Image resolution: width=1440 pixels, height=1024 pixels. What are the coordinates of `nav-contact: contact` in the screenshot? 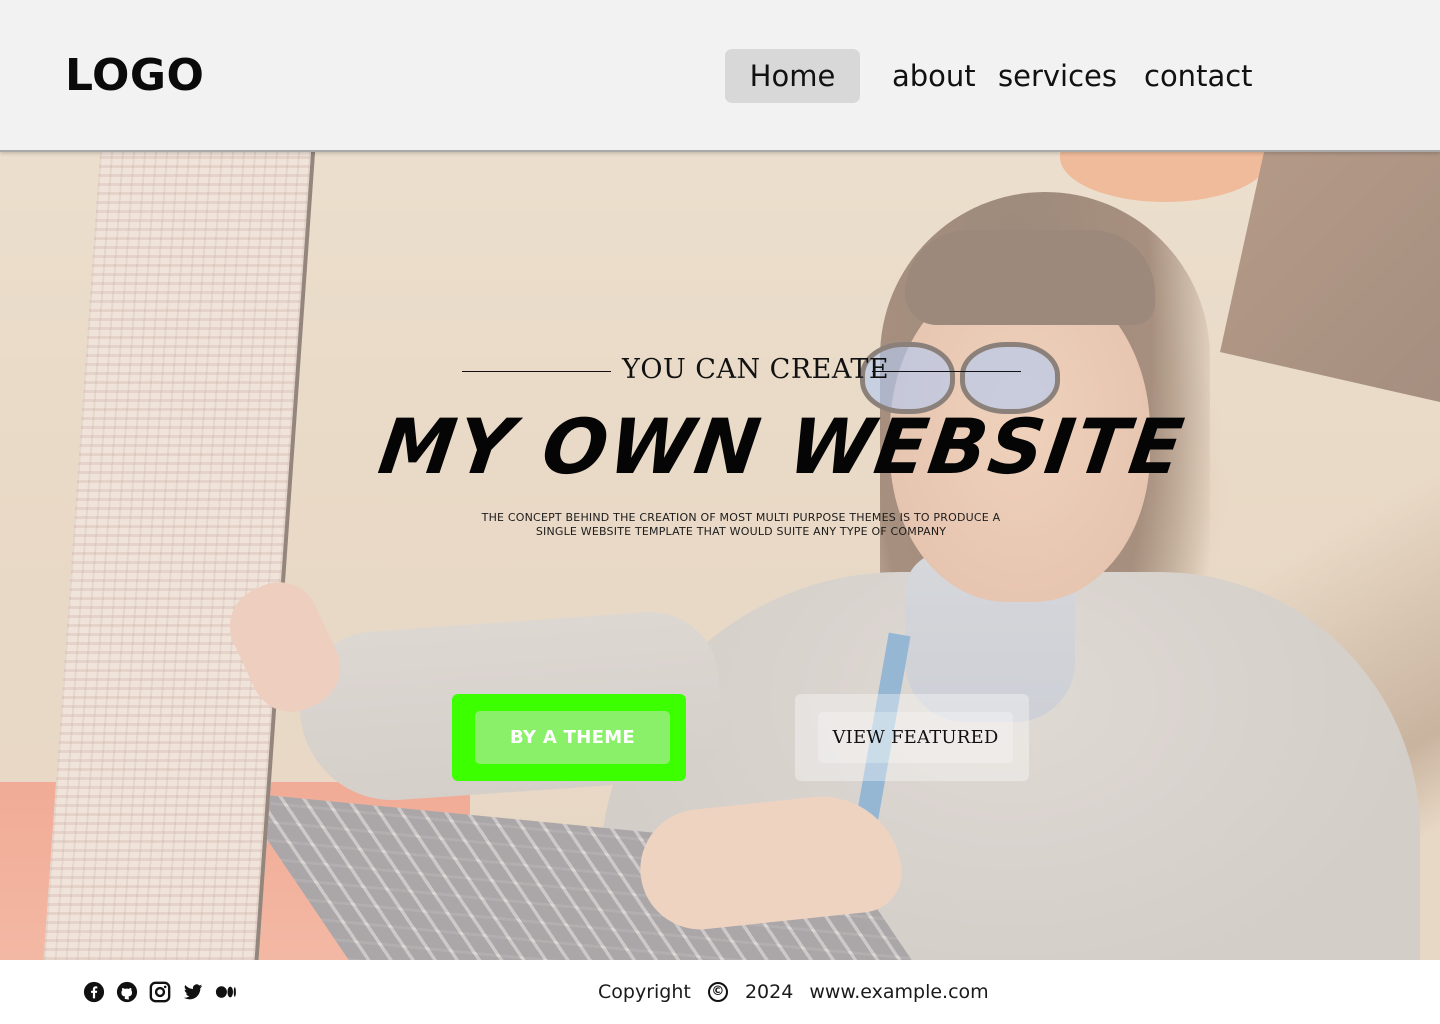 It's located at (1198, 76).